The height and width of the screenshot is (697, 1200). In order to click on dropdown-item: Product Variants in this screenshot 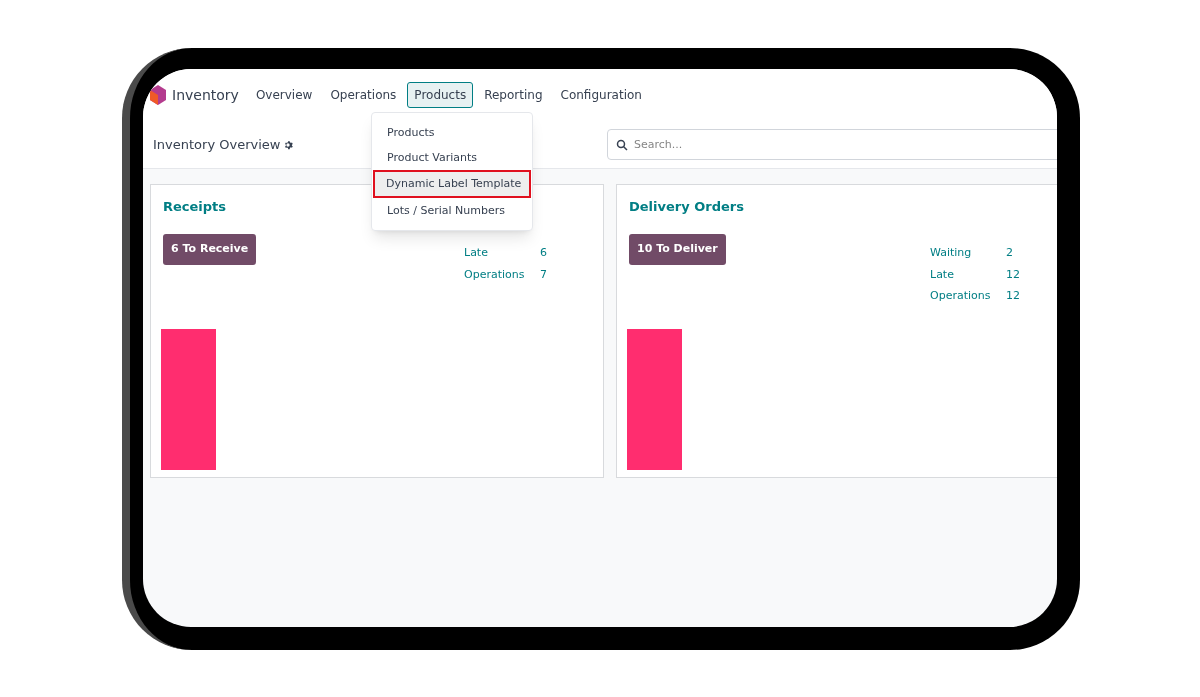, I will do `click(452, 157)`.